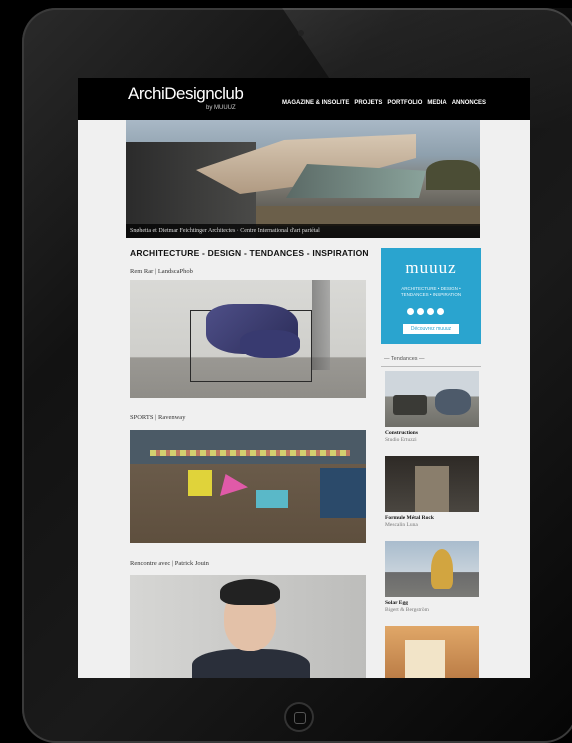 The width and height of the screenshot is (572, 743). Describe the element at coordinates (401, 525) in the screenshot. I see `sidebar-item-subtitle: Mescalin Luna` at that location.